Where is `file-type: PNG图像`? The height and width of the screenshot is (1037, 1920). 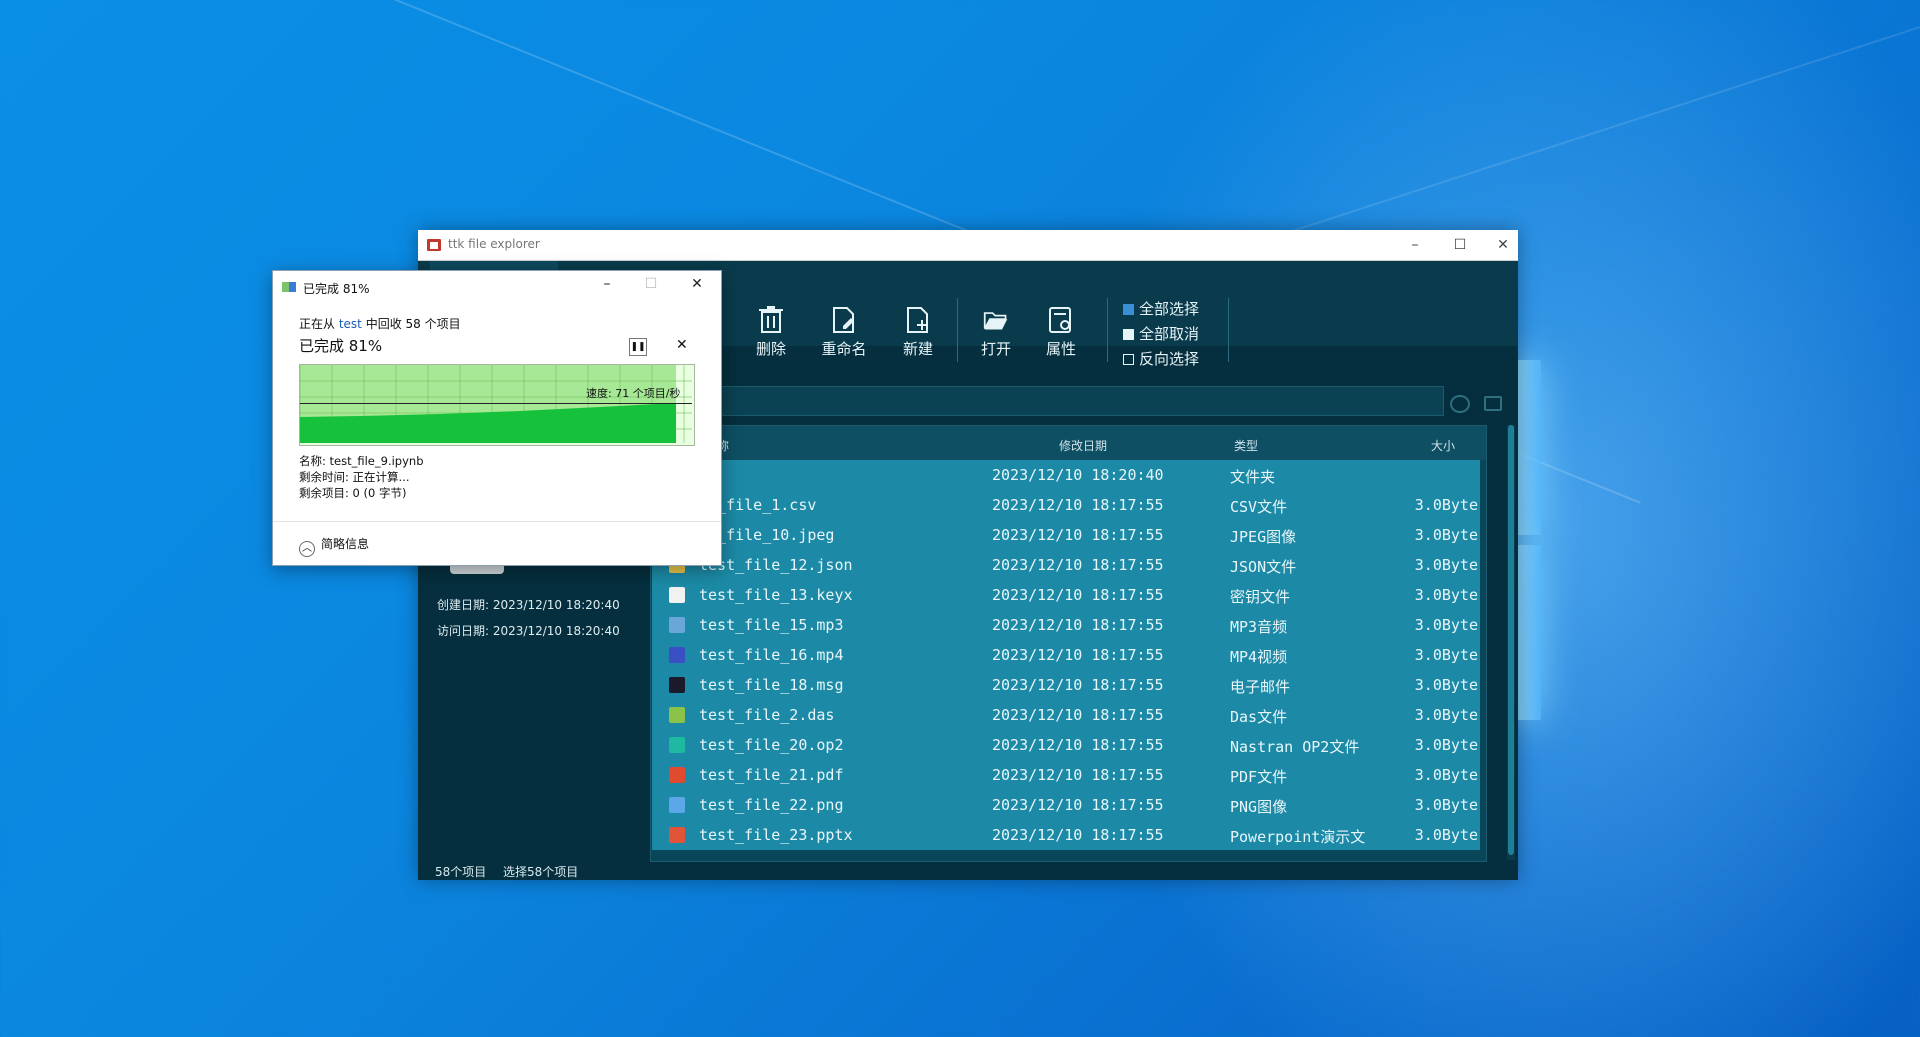
file-type: PNG图像 is located at coordinates (1259, 807).